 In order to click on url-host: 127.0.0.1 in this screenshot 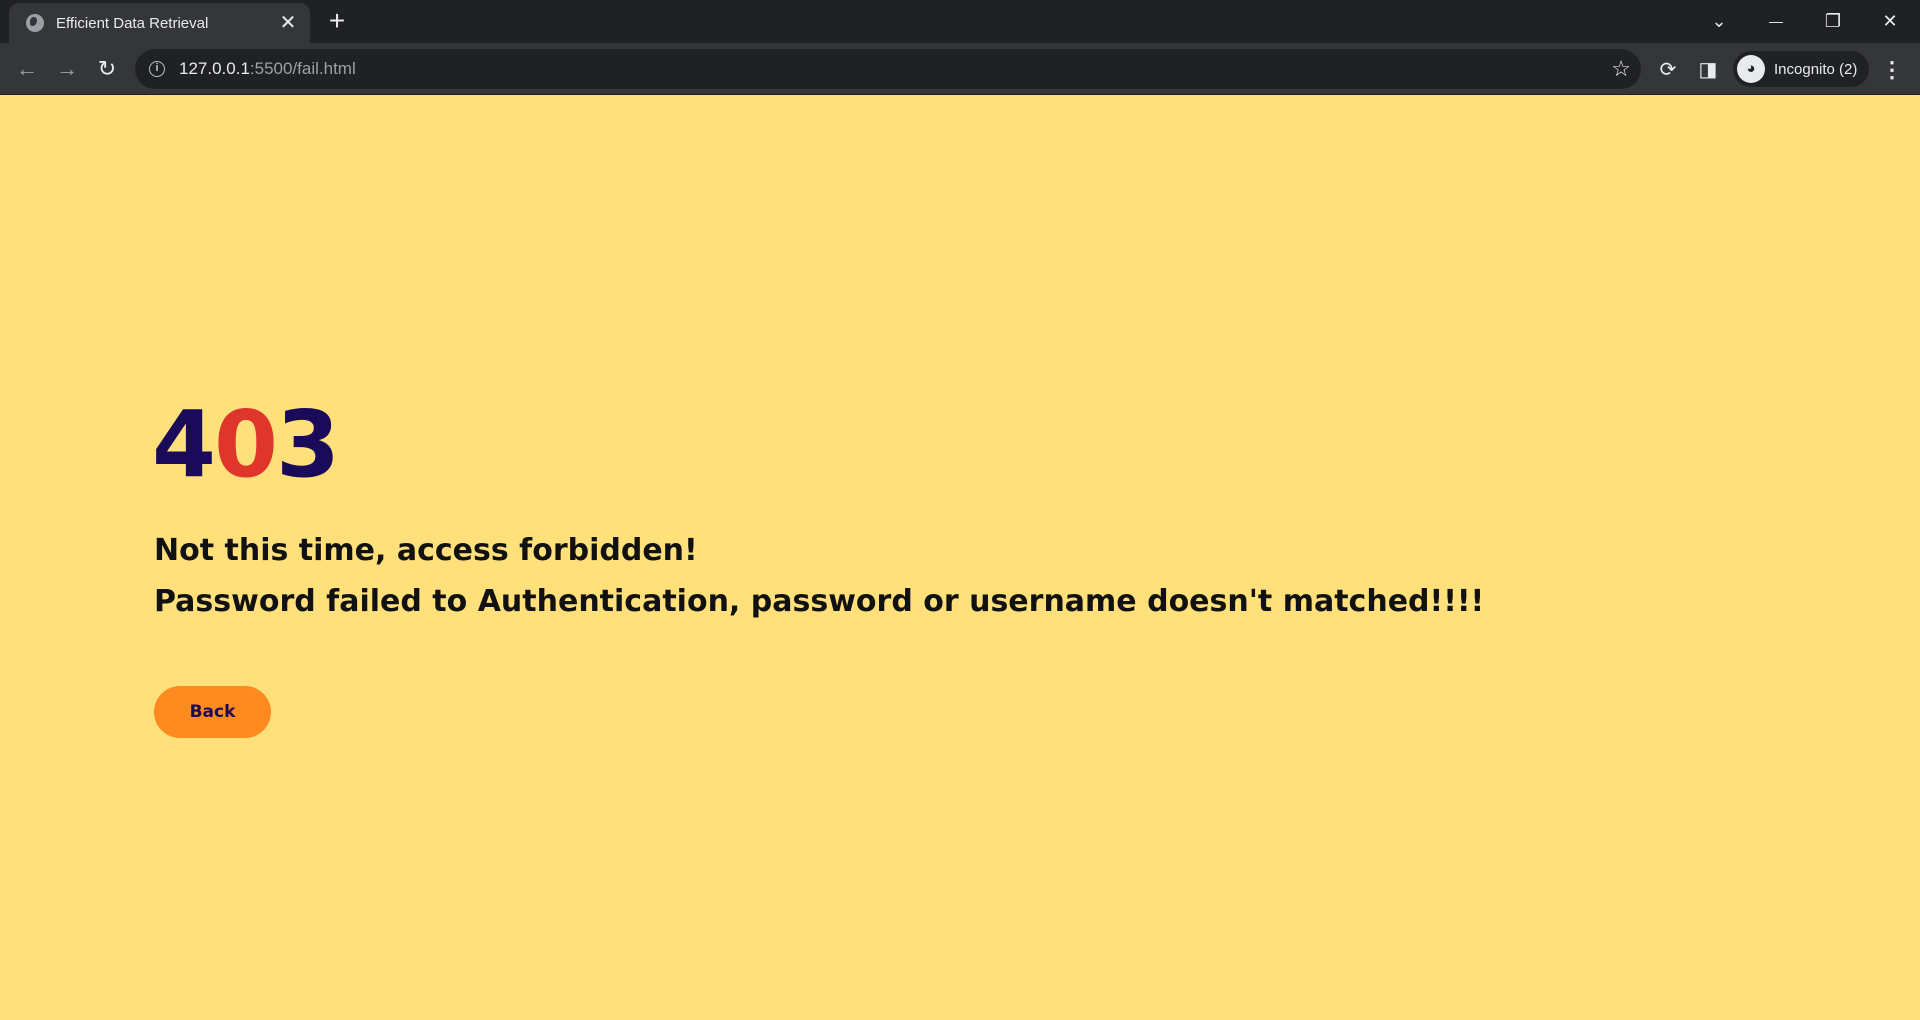, I will do `click(214, 68)`.